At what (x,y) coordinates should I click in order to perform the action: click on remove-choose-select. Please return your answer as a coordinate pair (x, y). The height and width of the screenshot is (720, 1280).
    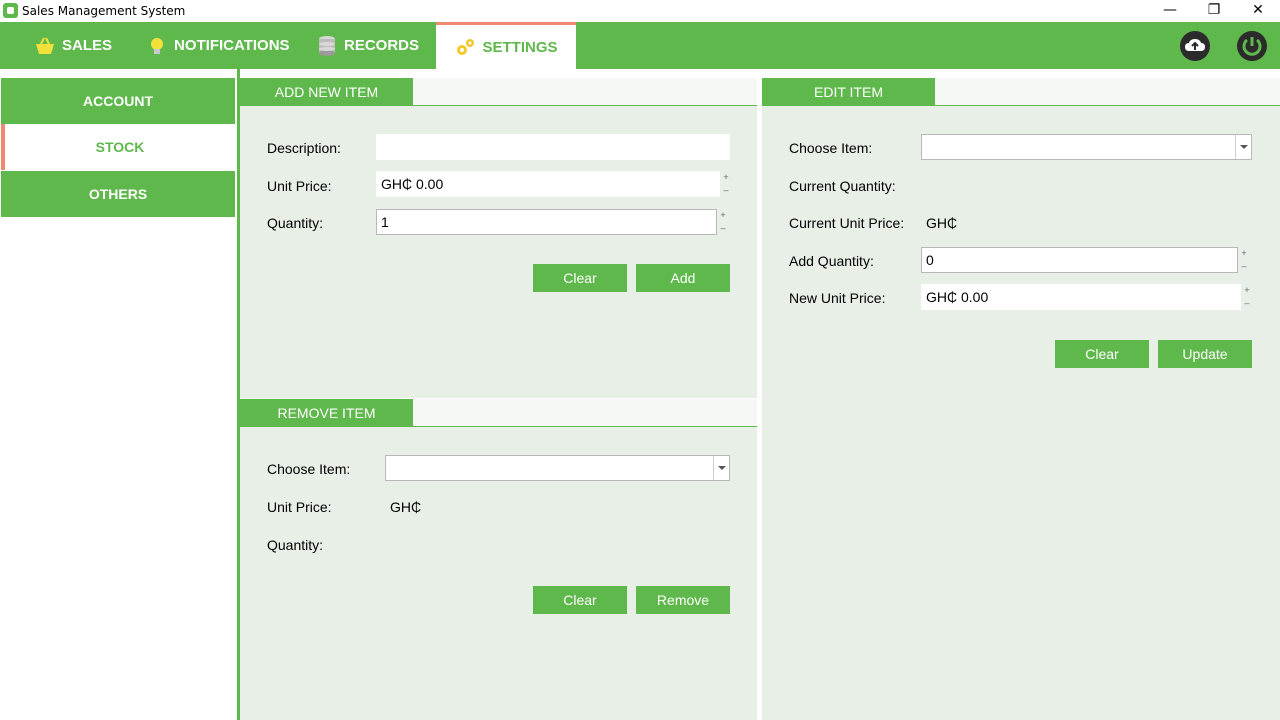
    Looking at the image, I should click on (557, 468).